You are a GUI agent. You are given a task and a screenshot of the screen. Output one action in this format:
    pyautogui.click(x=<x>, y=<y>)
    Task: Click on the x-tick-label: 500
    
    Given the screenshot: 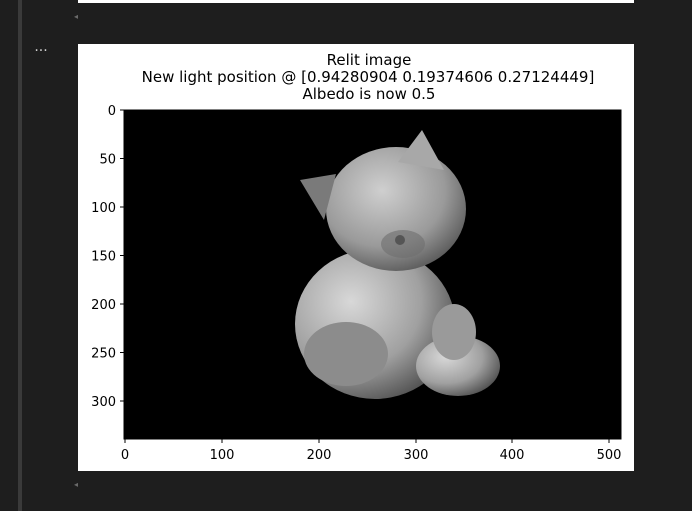 What is the action you would take?
    pyautogui.click(x=609, y=455)
    